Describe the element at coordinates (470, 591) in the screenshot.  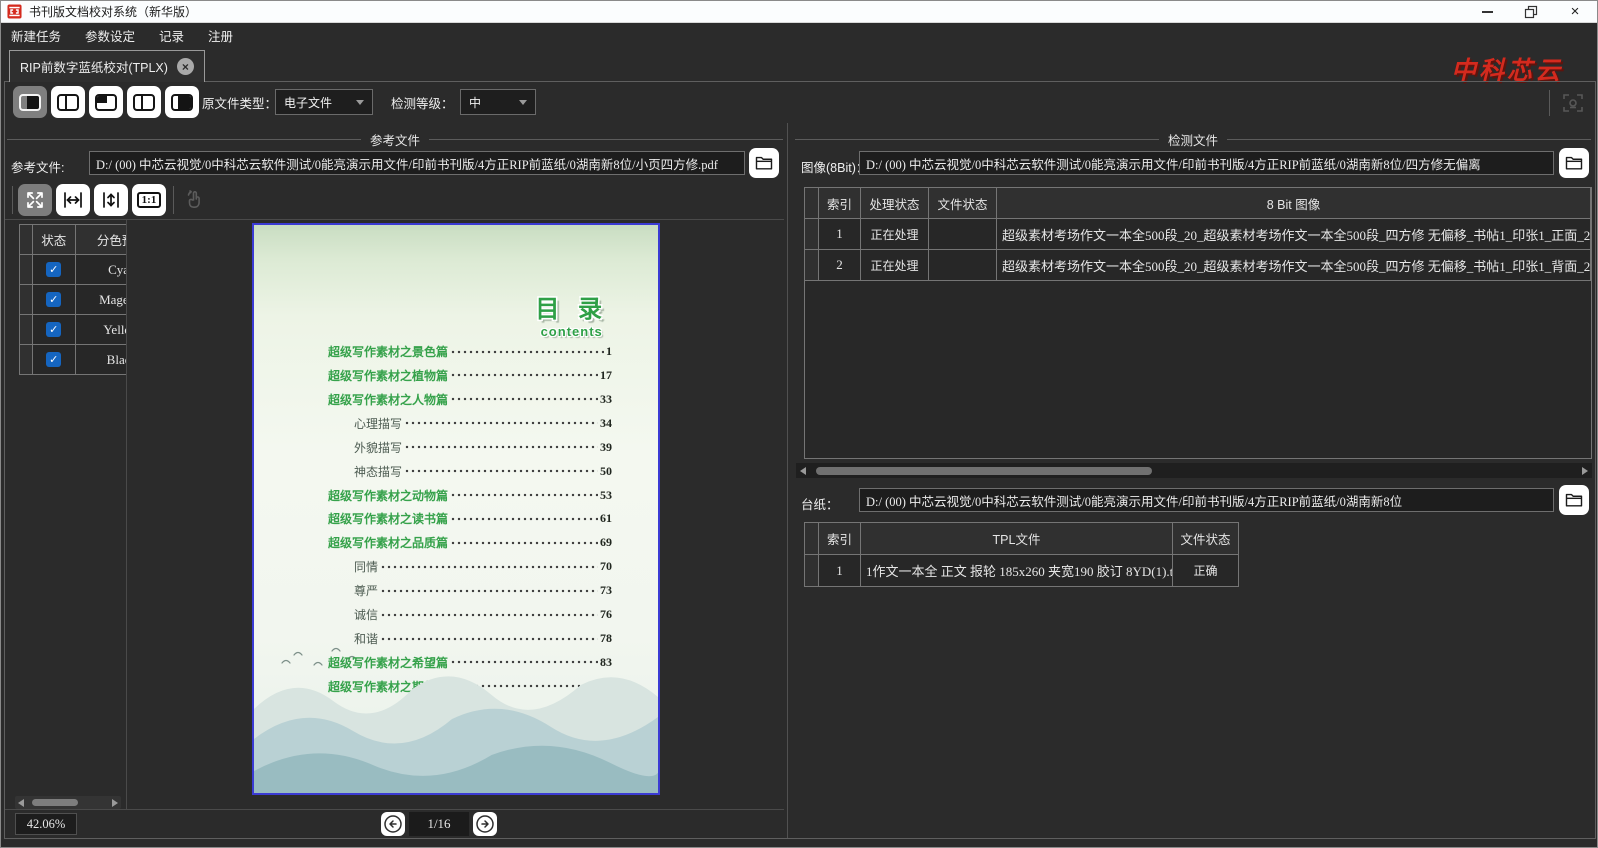
I see `toc-entry: 尊严 73` at that location.